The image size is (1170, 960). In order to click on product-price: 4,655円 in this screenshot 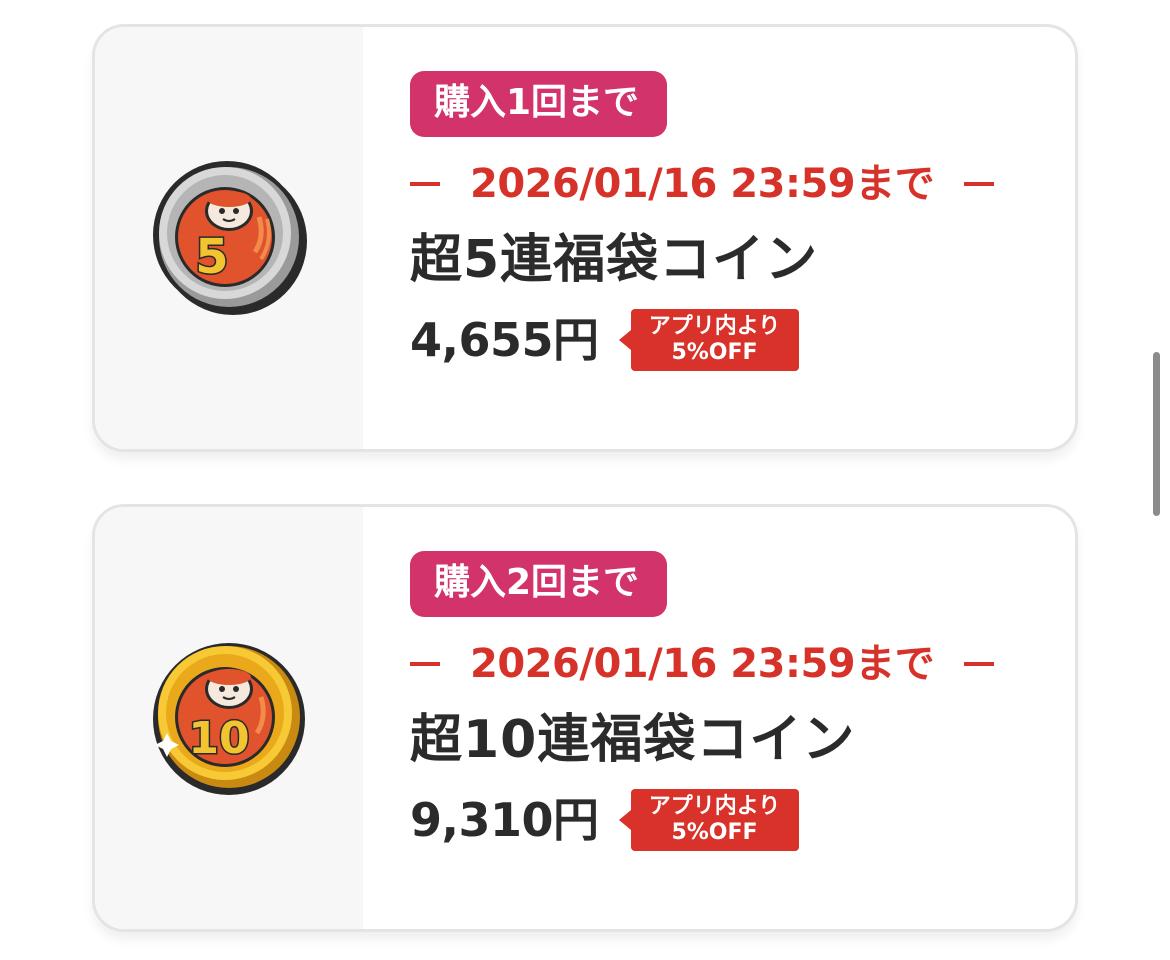, I will do `click(504, 340)`.